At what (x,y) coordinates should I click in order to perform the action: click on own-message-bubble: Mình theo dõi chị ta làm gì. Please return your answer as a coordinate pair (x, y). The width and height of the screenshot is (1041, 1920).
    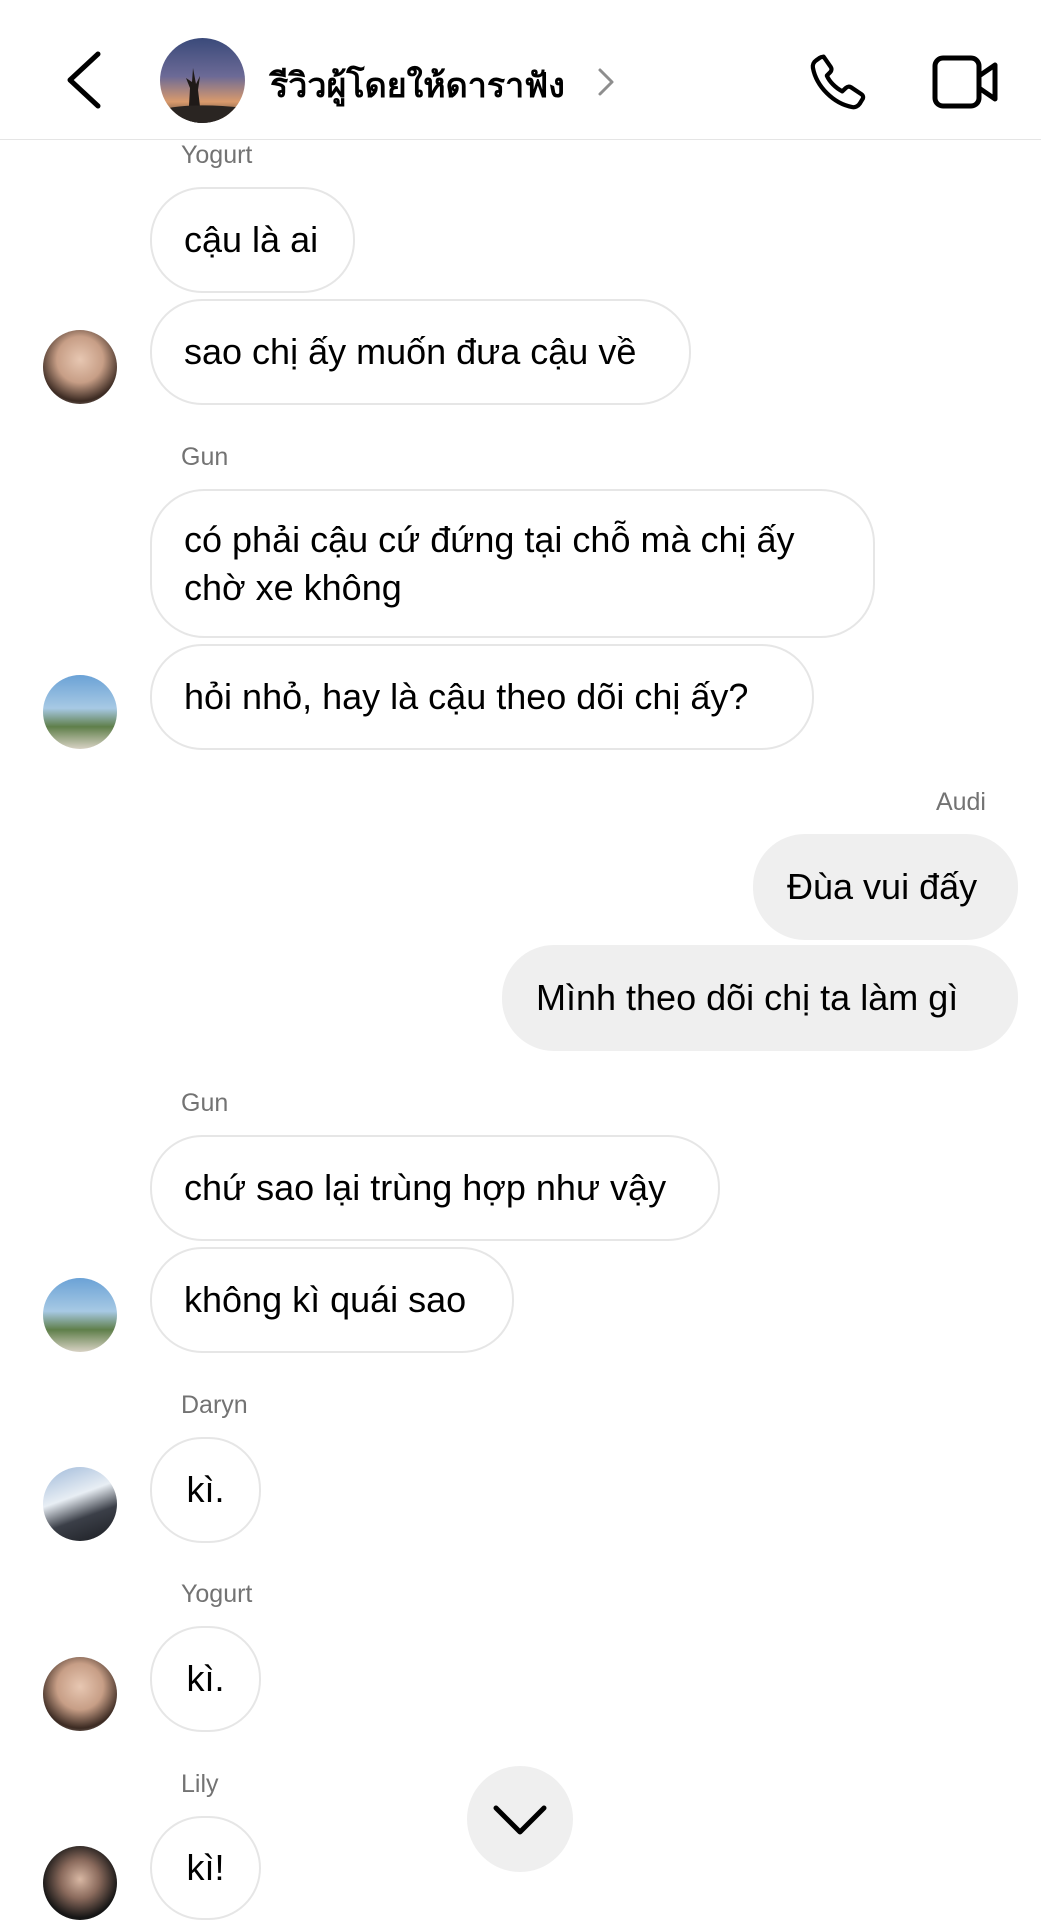
    Looking at the image, I should click on (760, 998).